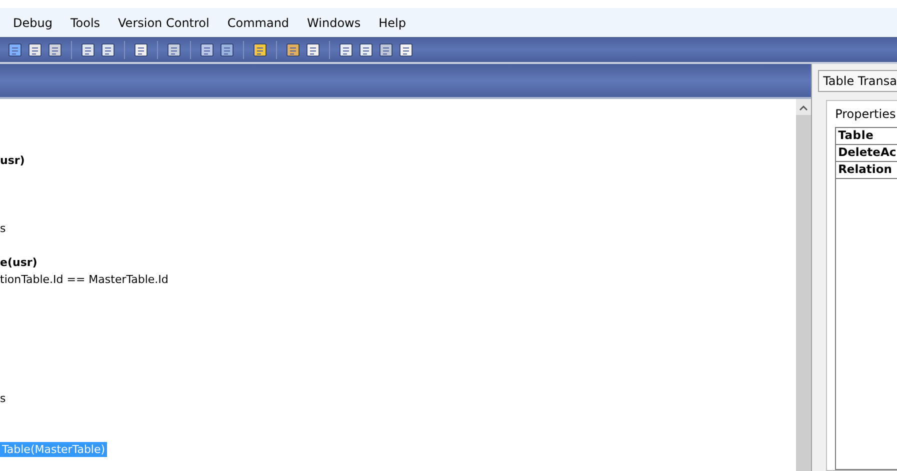  What do you see at coordinates (334, 23) in the screenshot?
I see `menu-item: Windows` at bounding box center [334, 23].